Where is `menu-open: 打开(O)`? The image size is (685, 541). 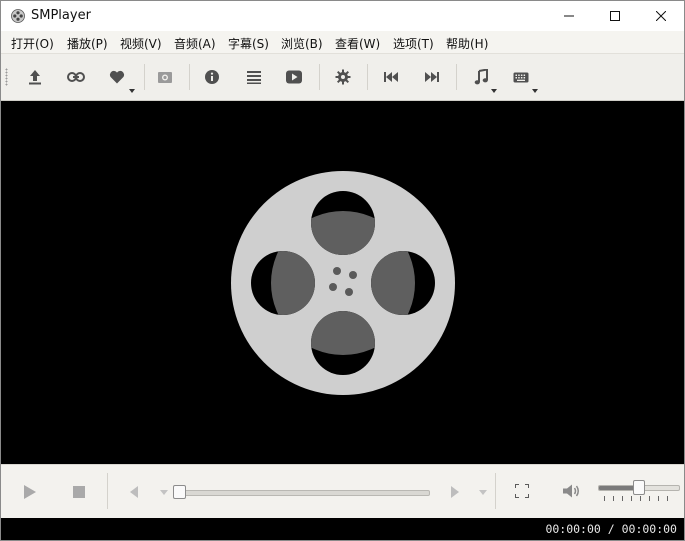
menu-open: 打开(O) is located at coordinates (32, 43).